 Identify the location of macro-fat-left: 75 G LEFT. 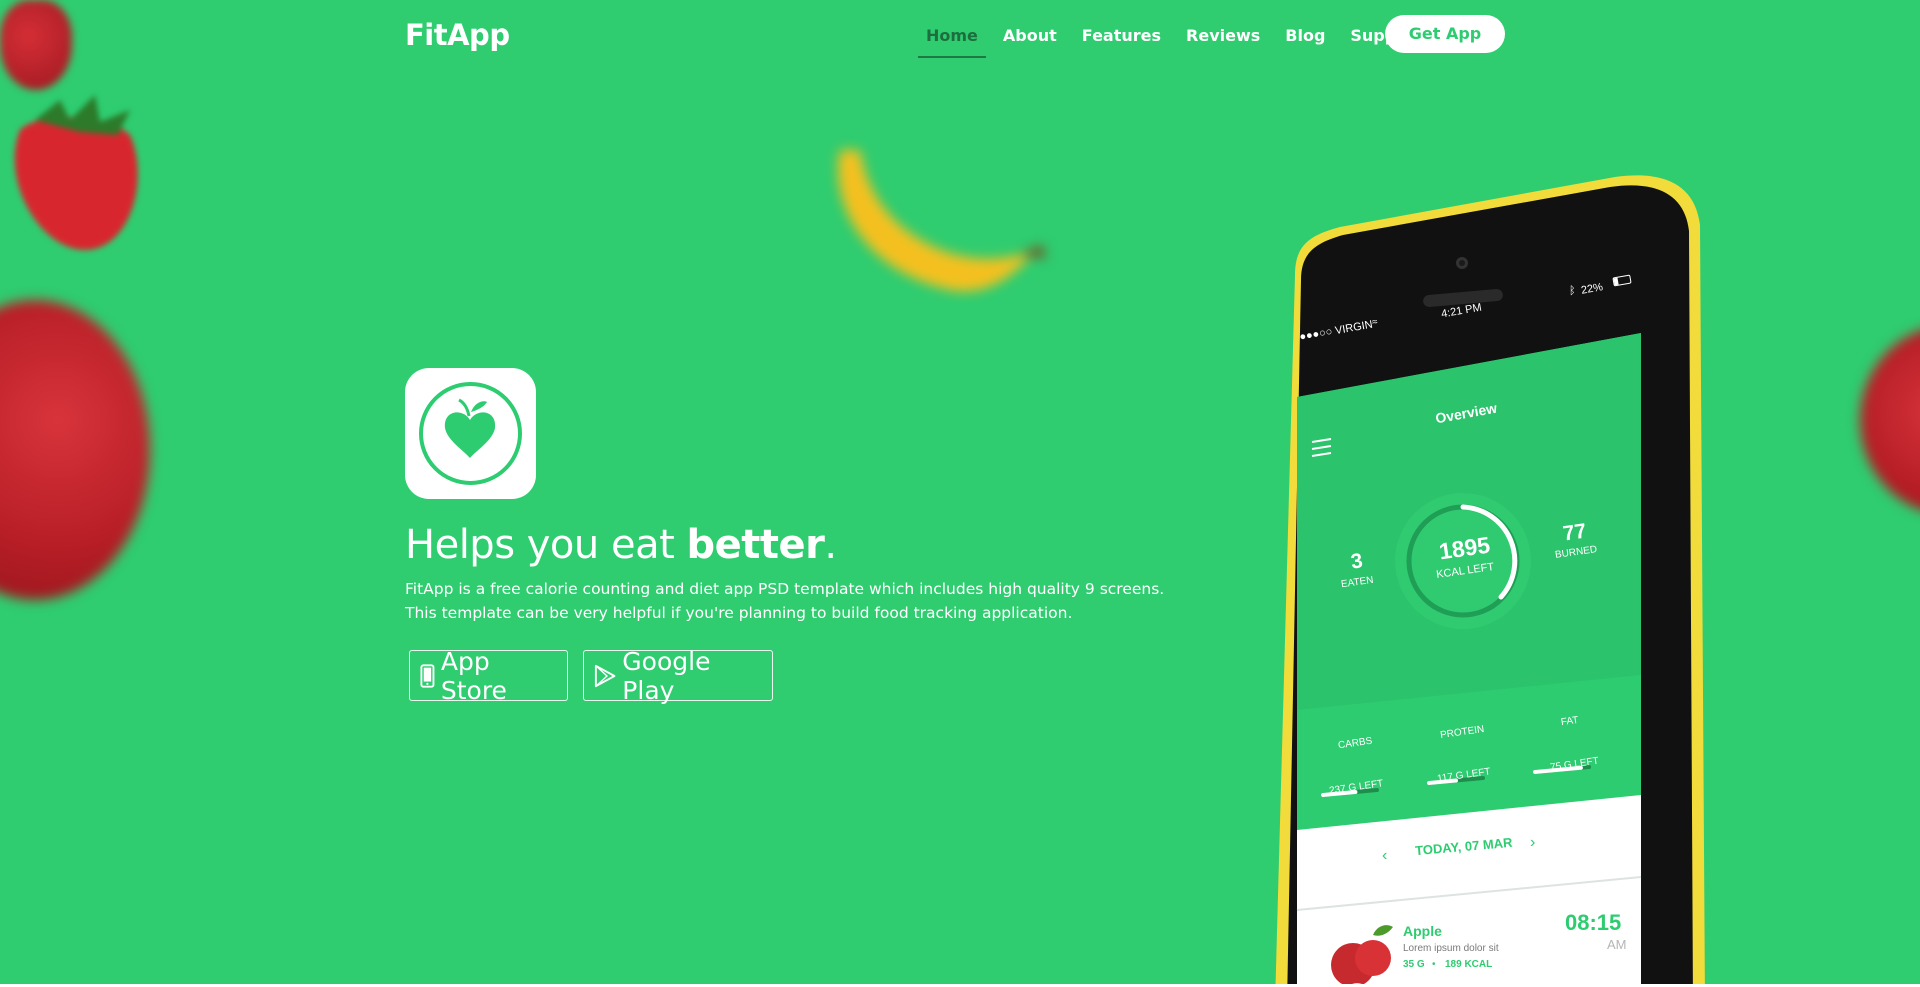
(1574, 764).